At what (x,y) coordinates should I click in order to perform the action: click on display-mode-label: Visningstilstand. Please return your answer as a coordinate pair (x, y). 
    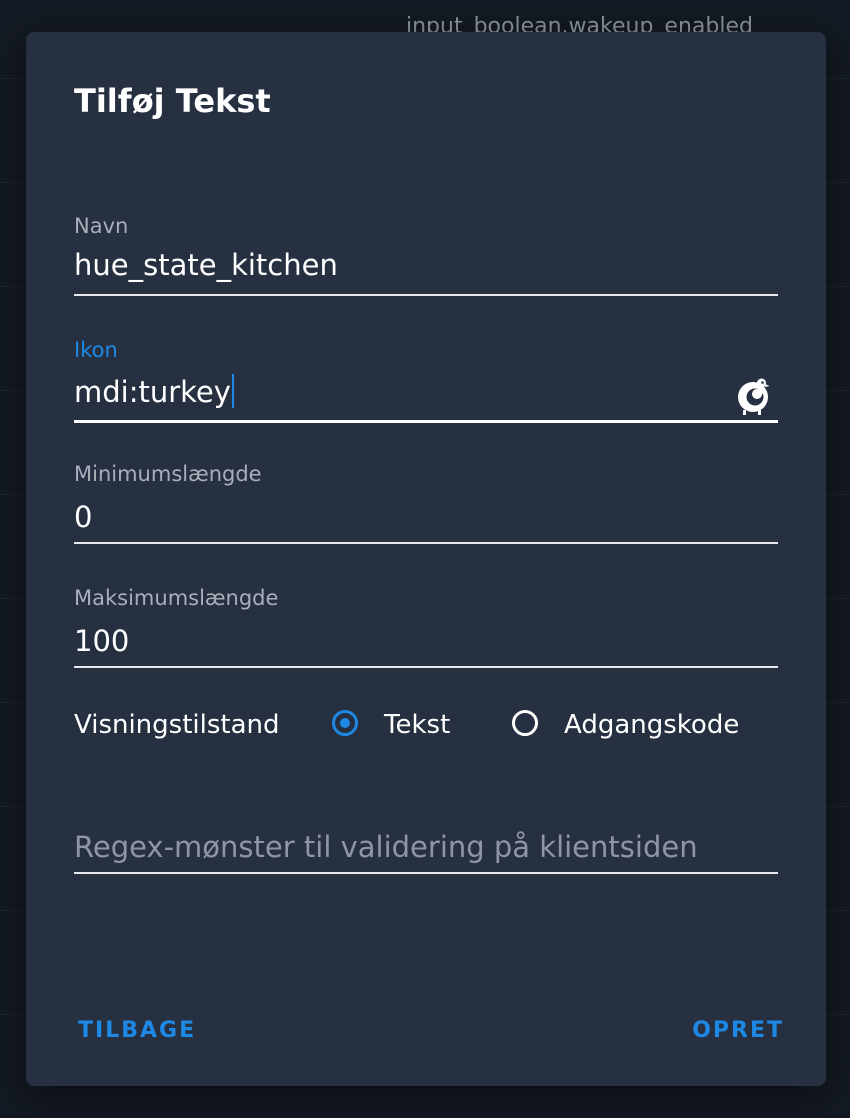
    Looking at the image, I should click on (177, 725).